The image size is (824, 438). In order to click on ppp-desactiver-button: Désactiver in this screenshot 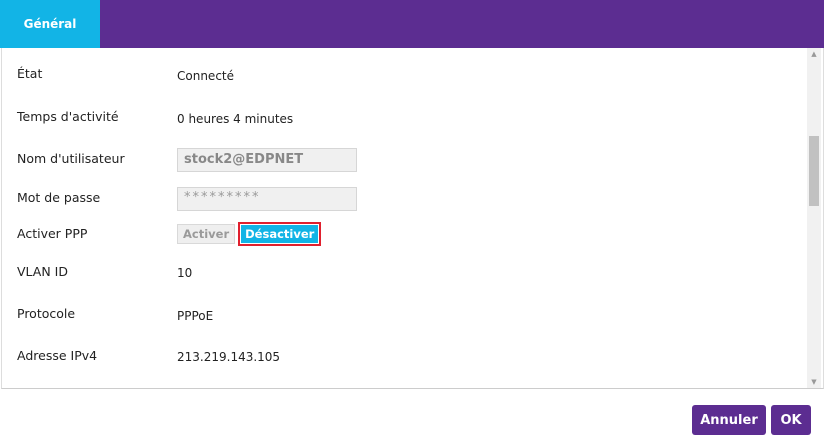, I will do `click(280, 234)`.